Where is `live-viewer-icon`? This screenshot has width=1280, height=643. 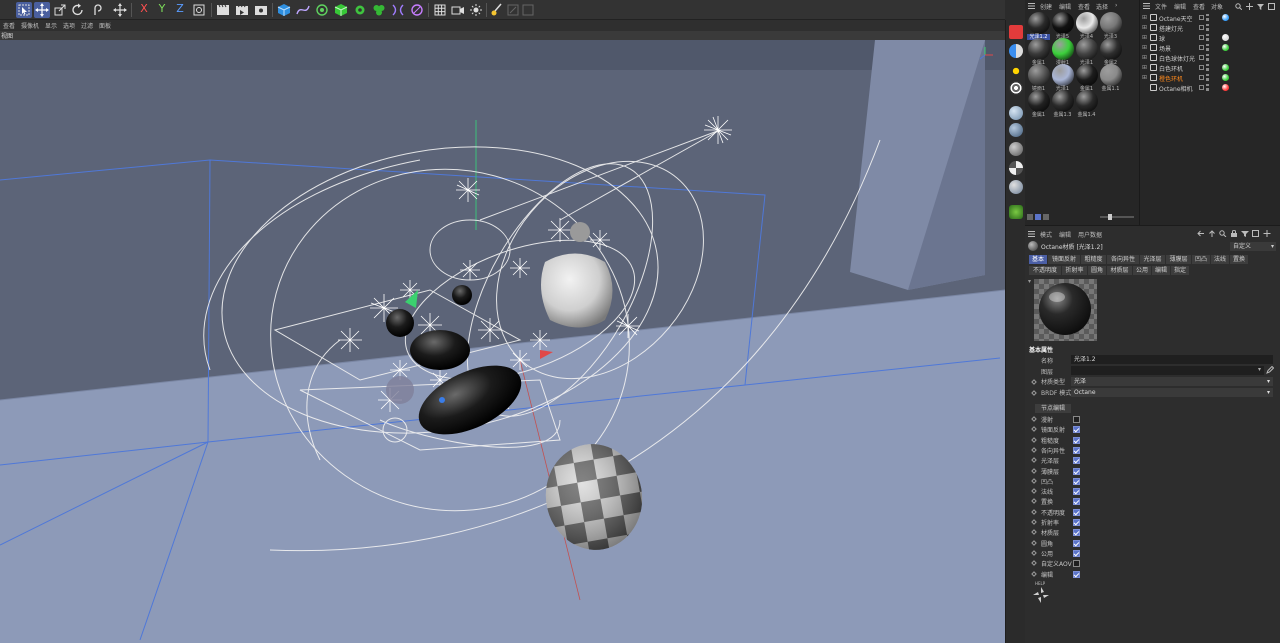
live-viewer-icon is located at coordinates (1016, 32).